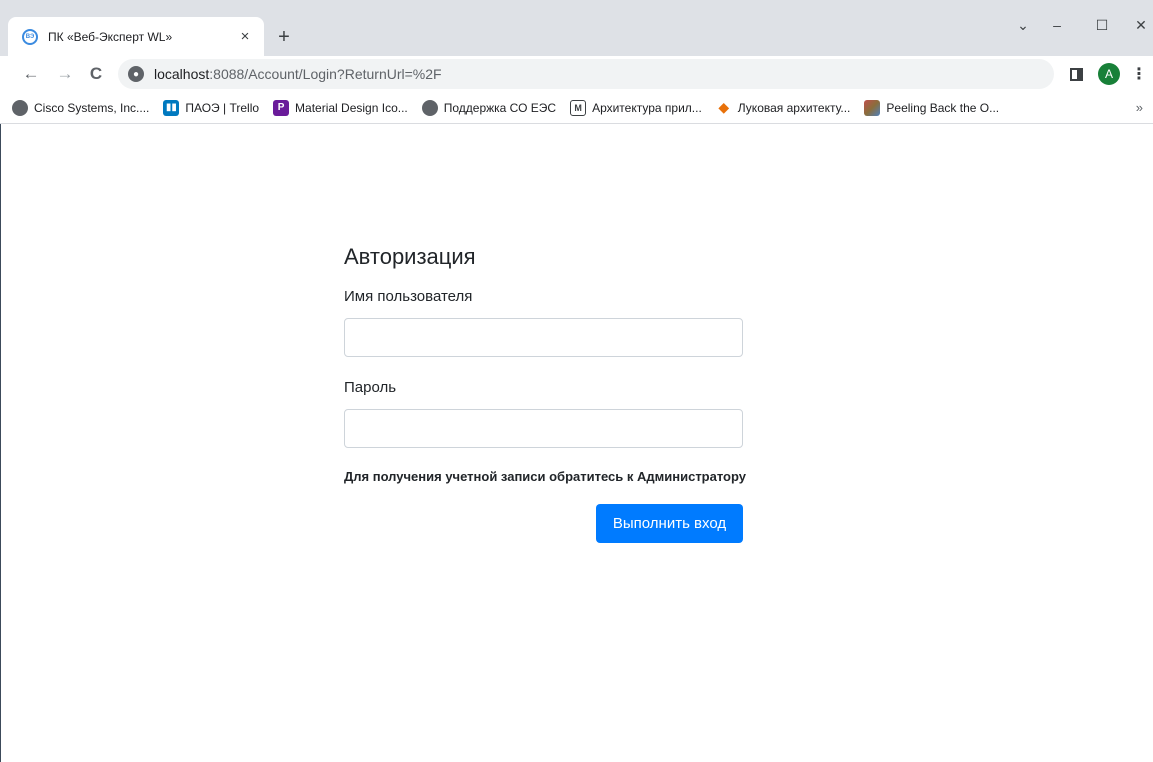 This screenshot has height=762, width=1153. I want to click on window-close-button: ✕, so click(1141, 25).